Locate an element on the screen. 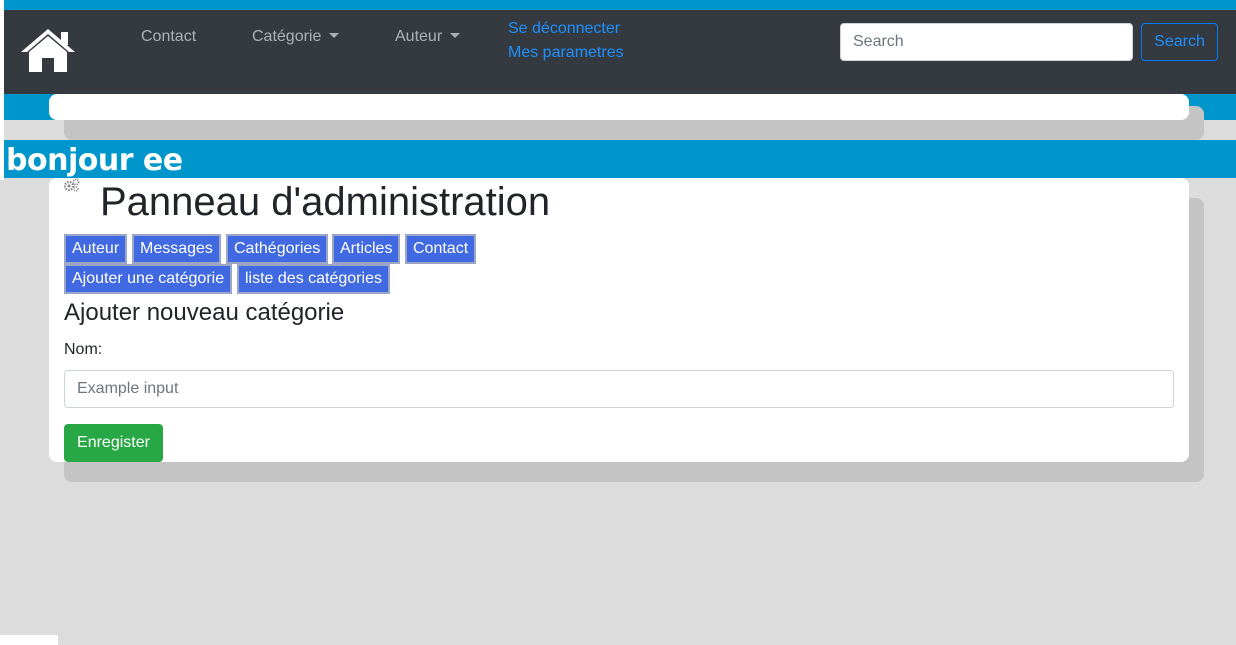 This screenshot has width=1236, height=645. nav-author-label: Auteur is located at coordinates (419, 36).